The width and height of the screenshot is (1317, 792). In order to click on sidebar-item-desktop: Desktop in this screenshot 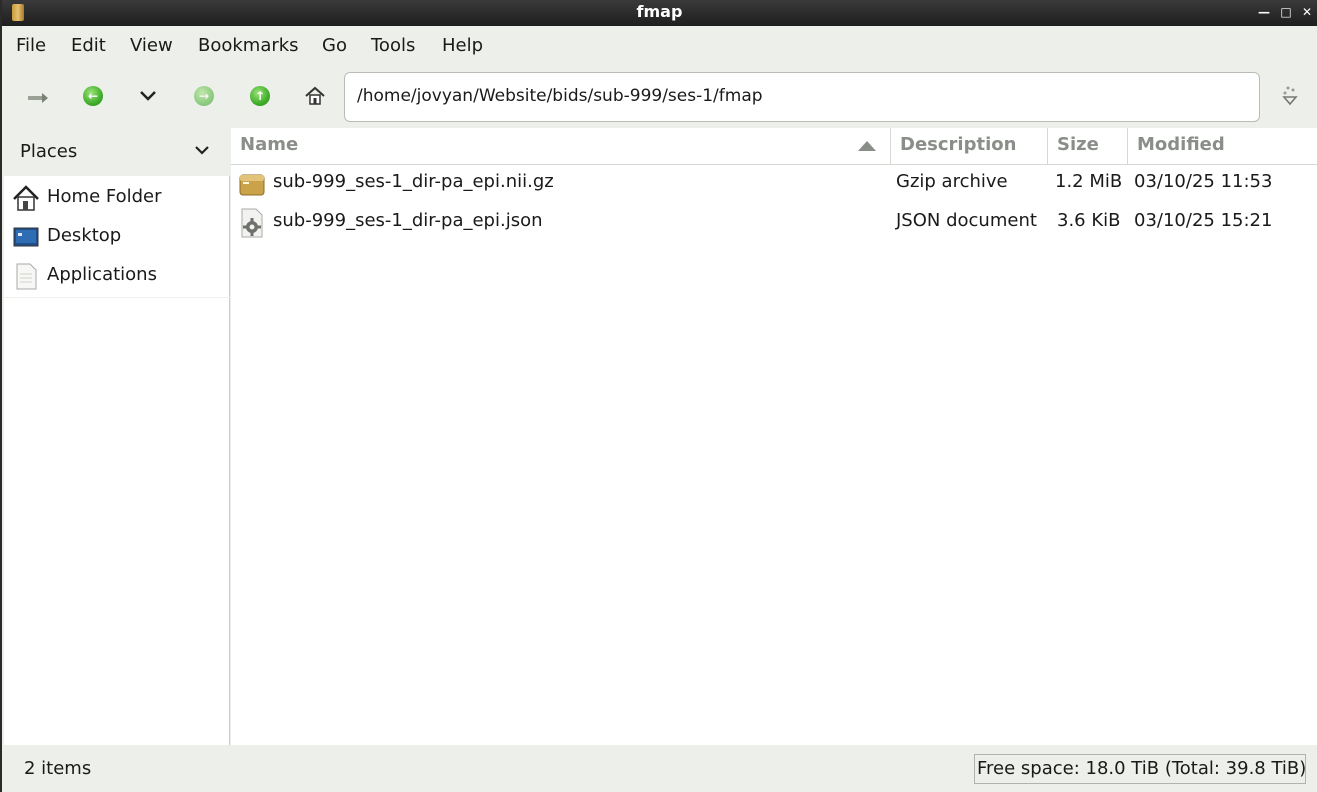, I will do `click(117, 236)`.